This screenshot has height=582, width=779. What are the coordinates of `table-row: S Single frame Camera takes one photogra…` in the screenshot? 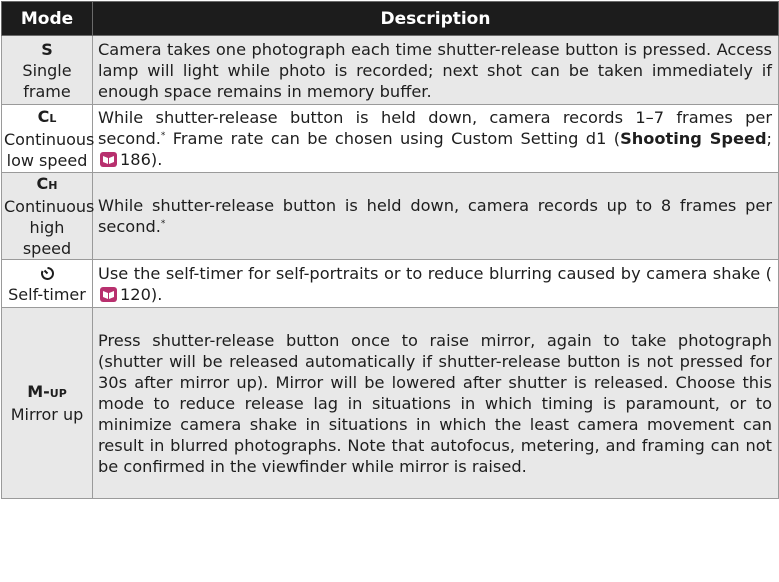 It's located at (390, 70).